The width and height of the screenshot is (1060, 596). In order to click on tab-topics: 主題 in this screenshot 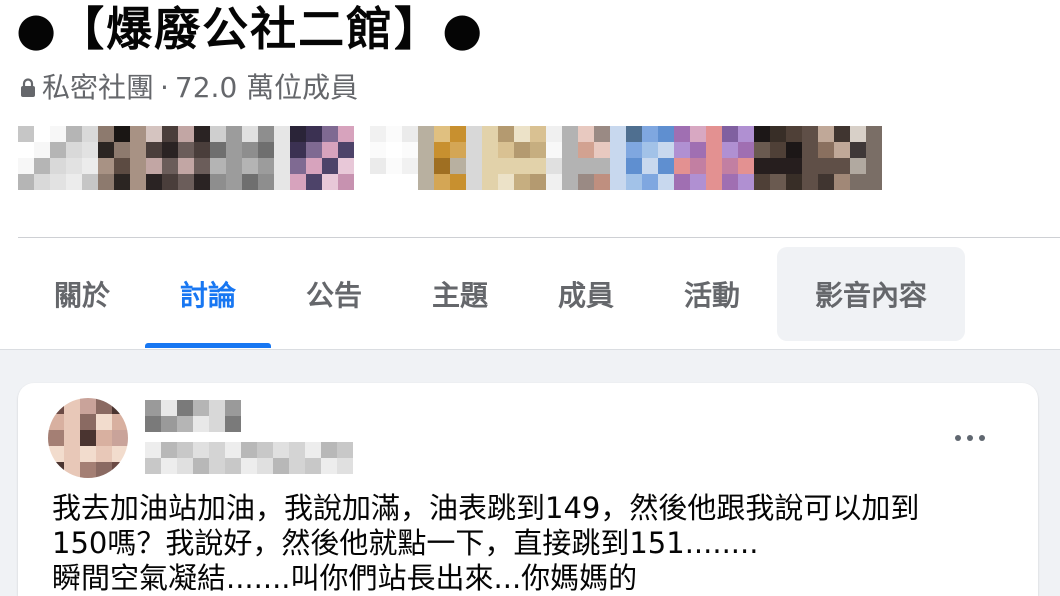, I will do `click(460, 298)`.